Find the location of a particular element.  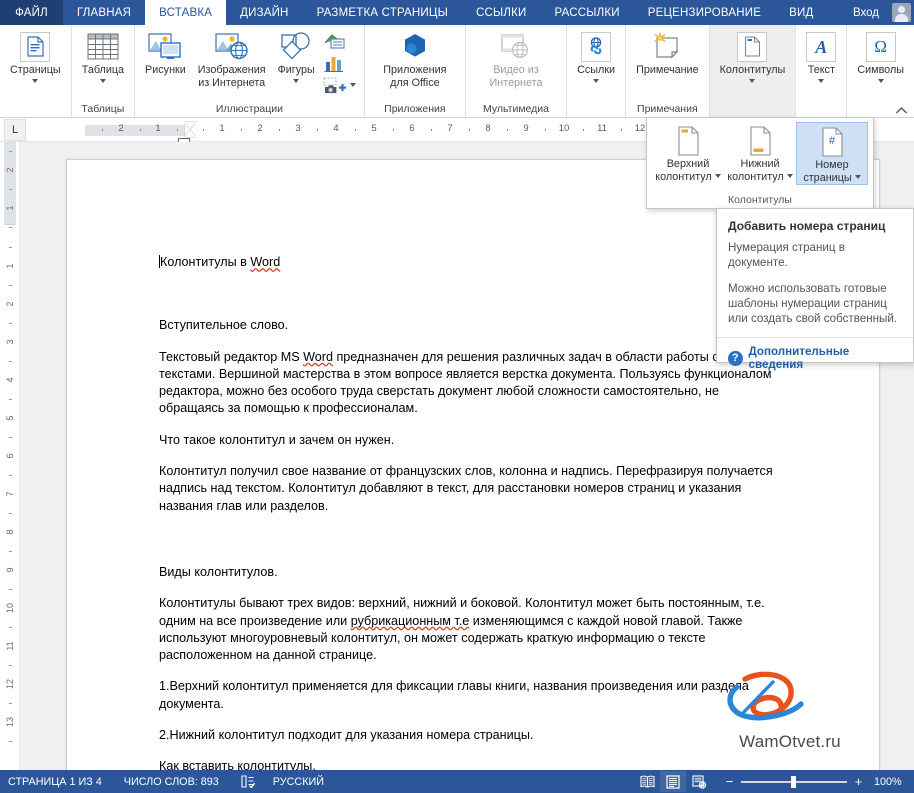

header-footer-button: Колонтитулы is located at coordinates (753, 55).